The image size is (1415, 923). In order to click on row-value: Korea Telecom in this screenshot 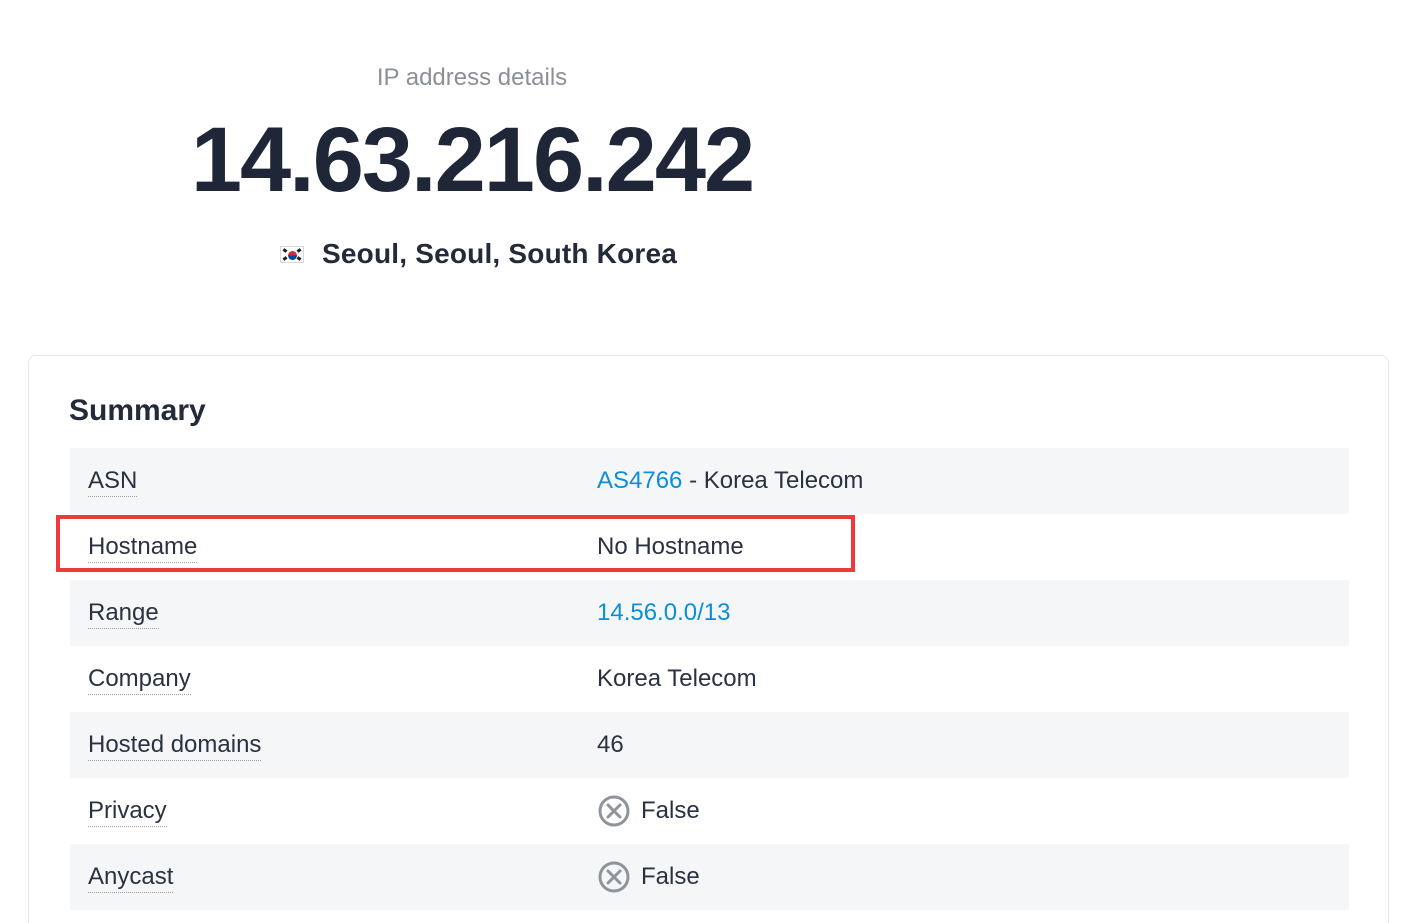, I will do `click(677, 679)`.